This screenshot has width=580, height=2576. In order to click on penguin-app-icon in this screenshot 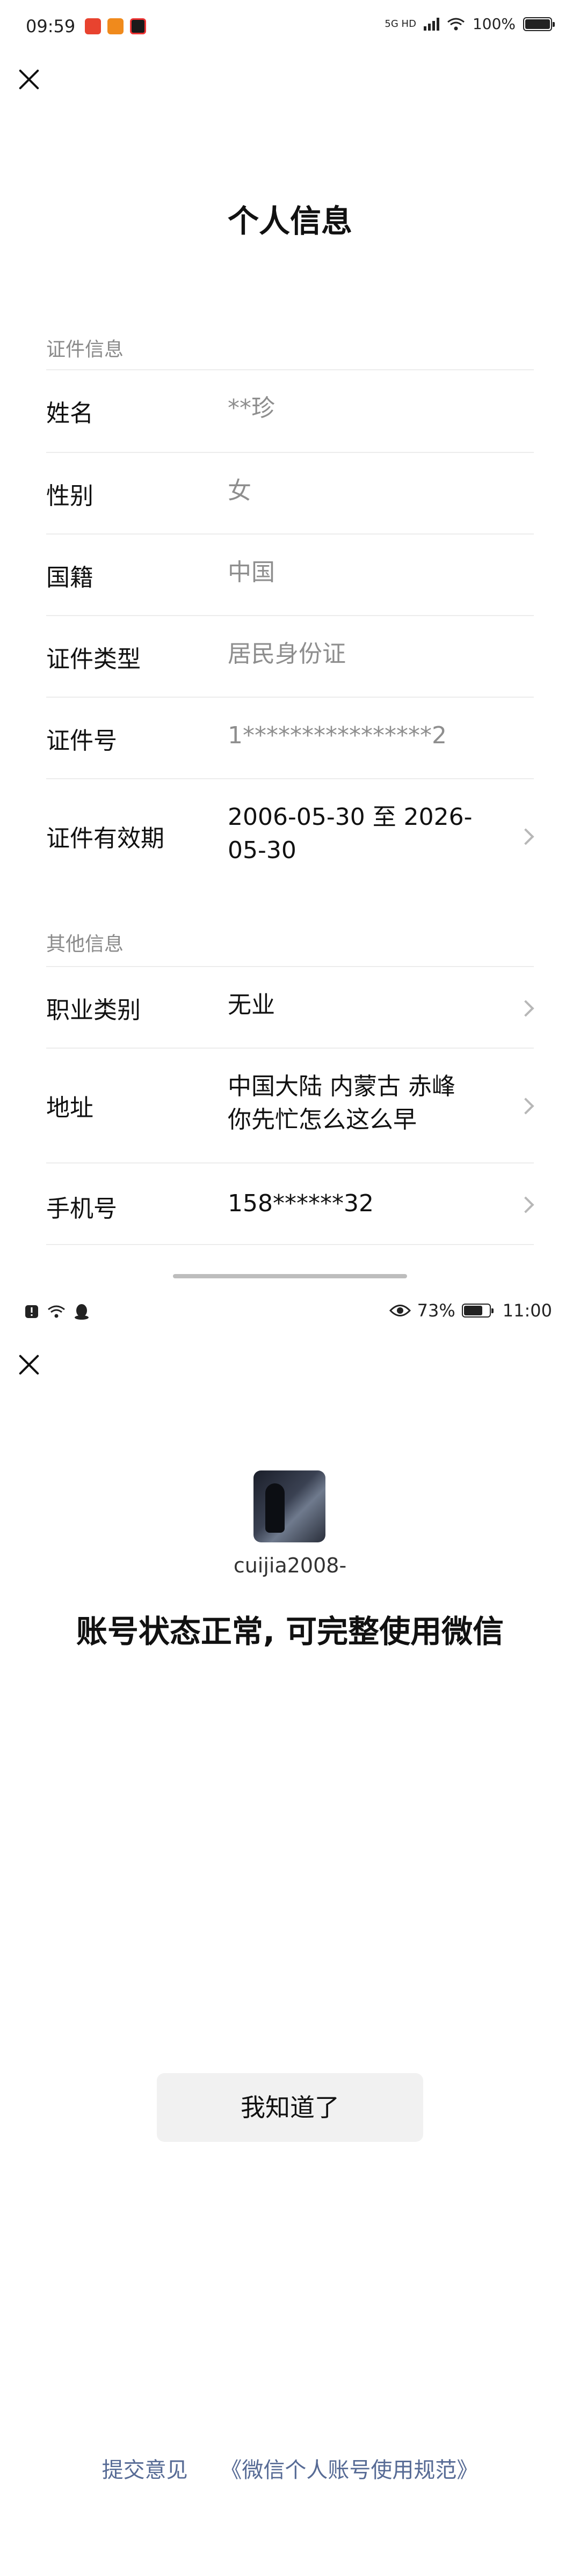, I will do `click(82, 1312)`.